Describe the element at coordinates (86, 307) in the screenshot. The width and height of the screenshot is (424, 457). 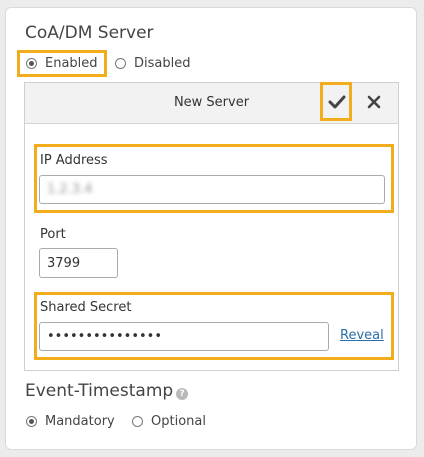
I see `shared-secret-label: Shared Secret` at that location.